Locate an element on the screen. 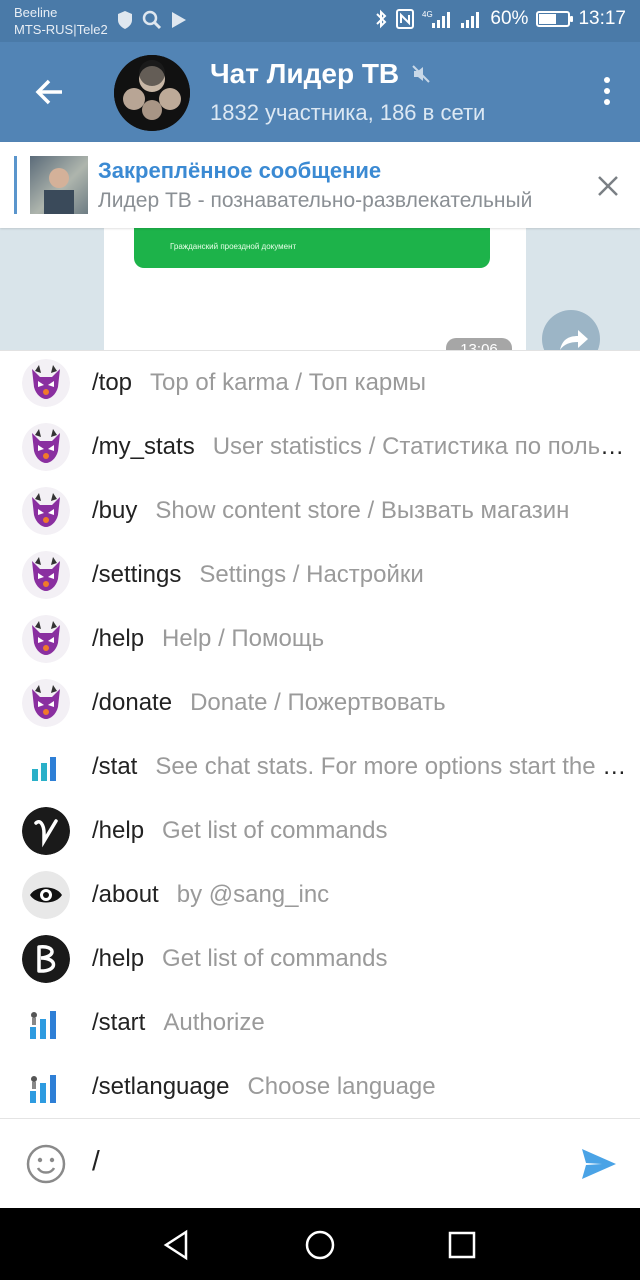  command-description: Donate / Пожертвовать is located at coordinates (318, 702).